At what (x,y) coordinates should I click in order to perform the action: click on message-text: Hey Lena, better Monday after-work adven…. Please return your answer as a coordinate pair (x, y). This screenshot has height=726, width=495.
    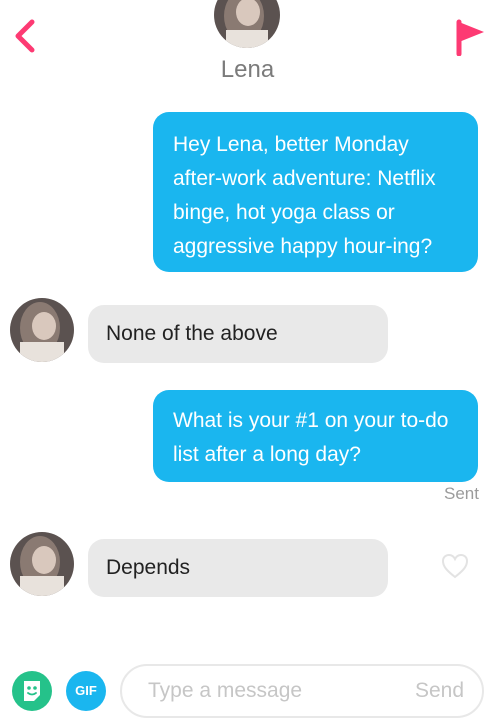
    Looking at the image, I should click on (304, 195).